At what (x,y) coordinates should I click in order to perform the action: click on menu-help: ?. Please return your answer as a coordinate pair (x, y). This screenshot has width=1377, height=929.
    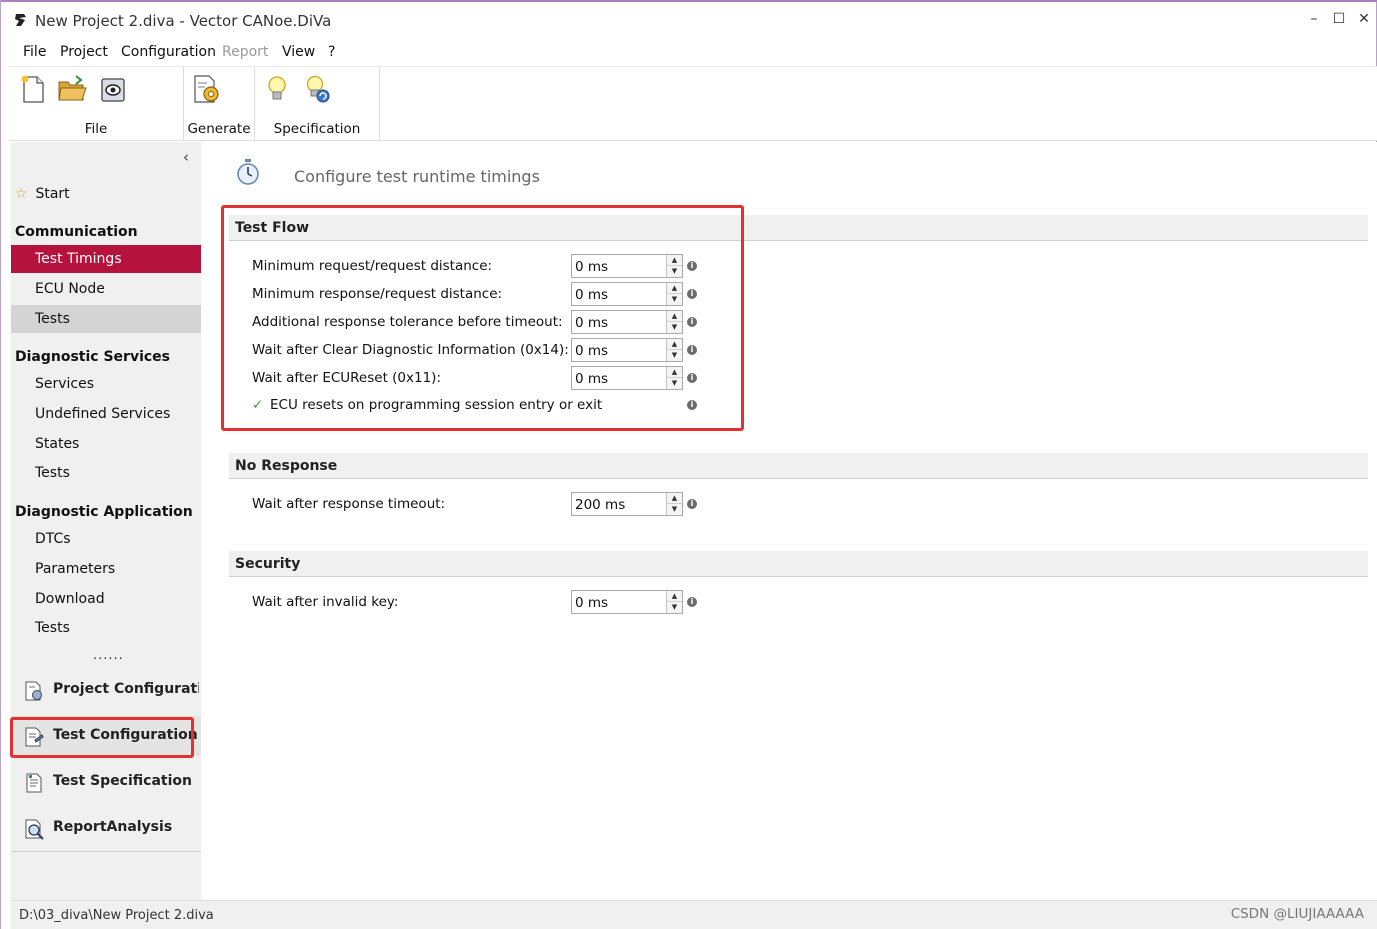
    Looking at the image, I should click on (331, 52).